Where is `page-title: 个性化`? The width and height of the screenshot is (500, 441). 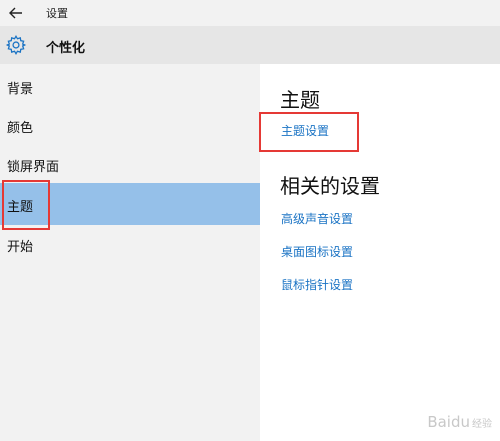 page-title: 个性化 is located at coordinates (66, 48).